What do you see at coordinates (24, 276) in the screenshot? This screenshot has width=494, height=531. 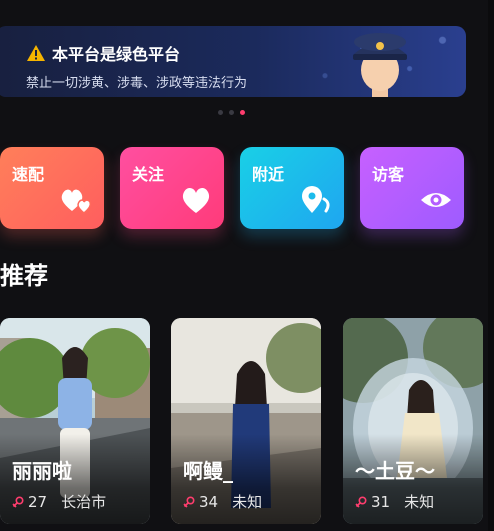 I see `section-title: 推荐` at bounding box center [24, 276].